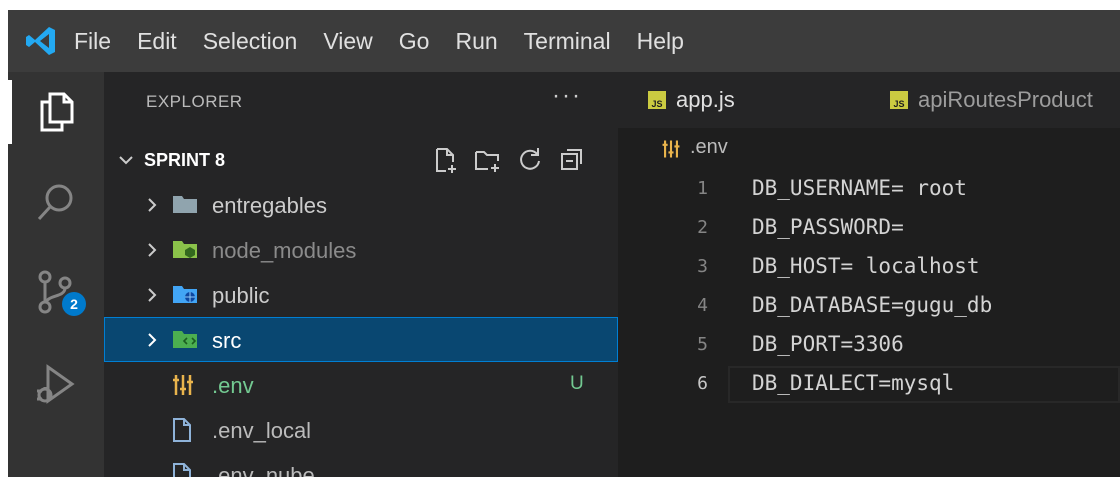 This screenshot has width=1120, height=477. What do you see at coordinates (577, 383) in the screenshot?
I see `git-untracked-badge: U` at bounding box center [577, 383].